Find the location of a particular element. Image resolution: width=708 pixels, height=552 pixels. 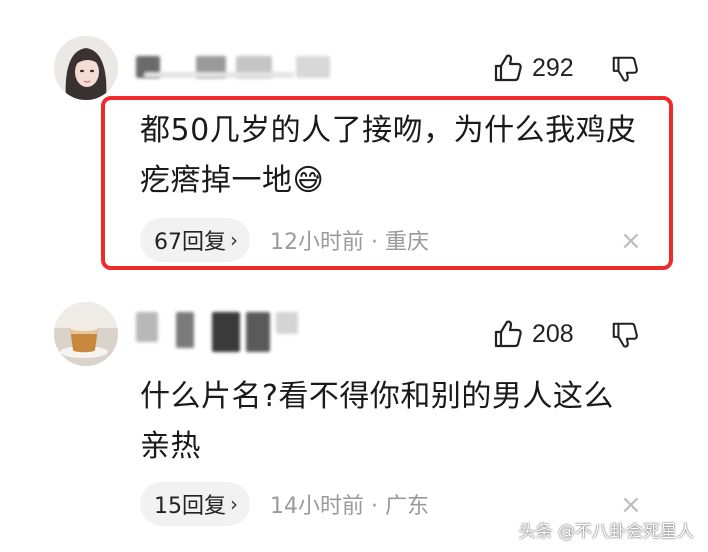

like-button: 208 is located at coordinates (533, 334).